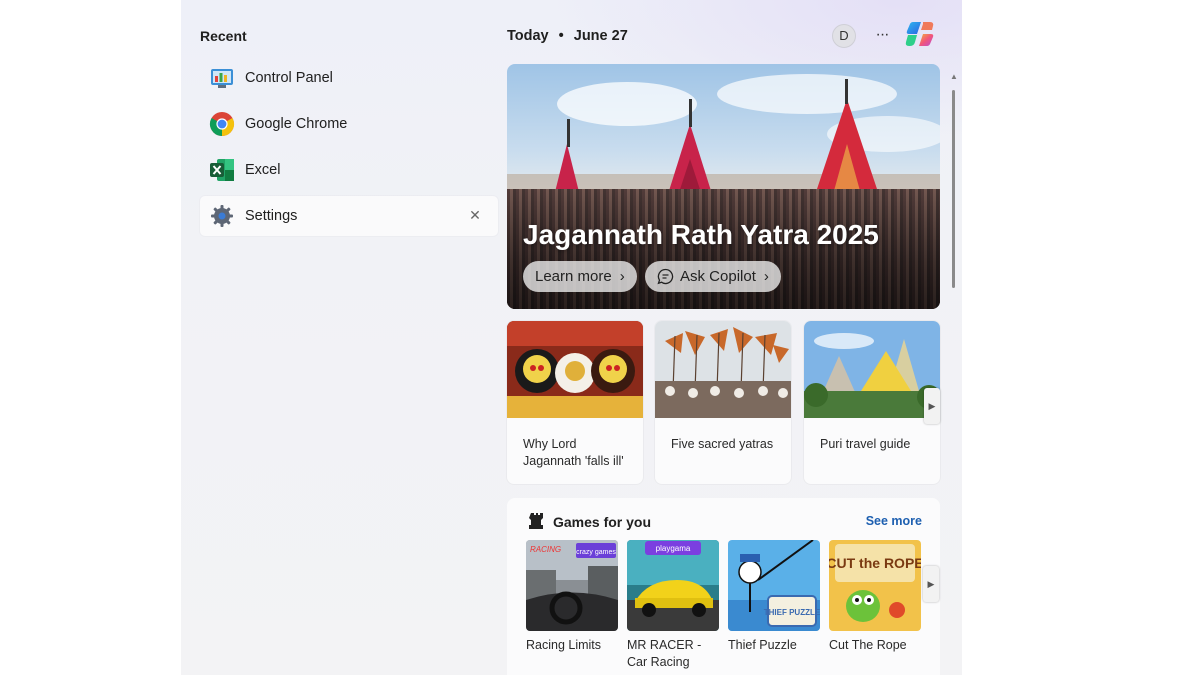 This screenshot has height=675, width=1200. What do you see at coordinates (567, 36) in the screenshot?
I see `today-header: Today • June 27` at bounding box center [567, 36].